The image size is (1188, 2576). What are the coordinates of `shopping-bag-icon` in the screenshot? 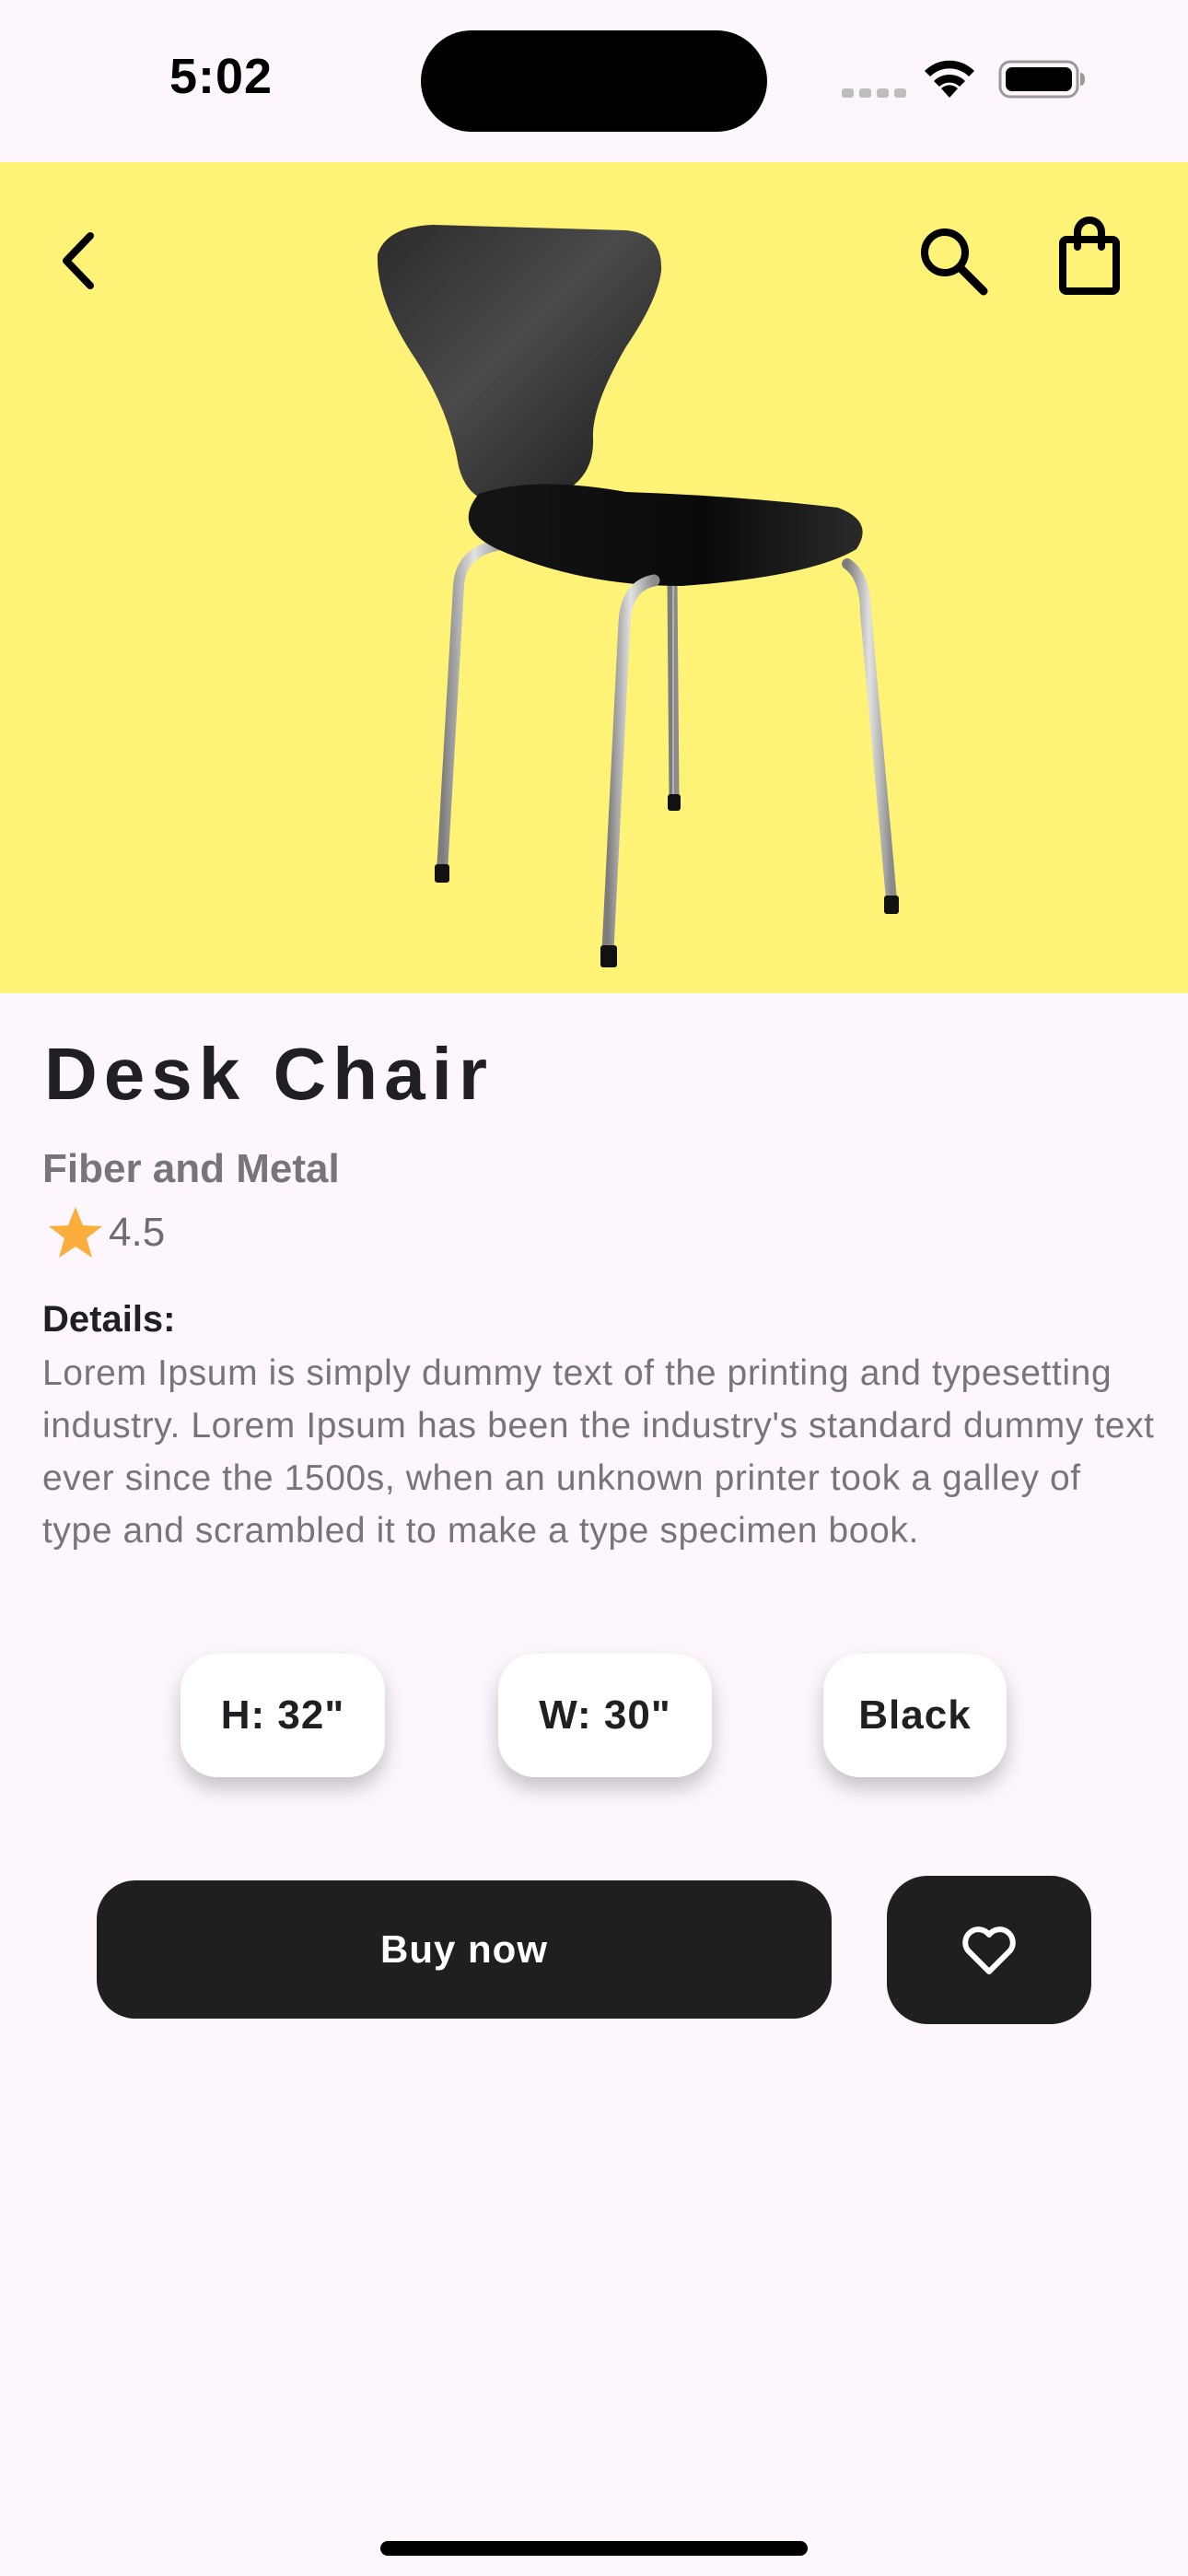 It's located at (1089, 256).